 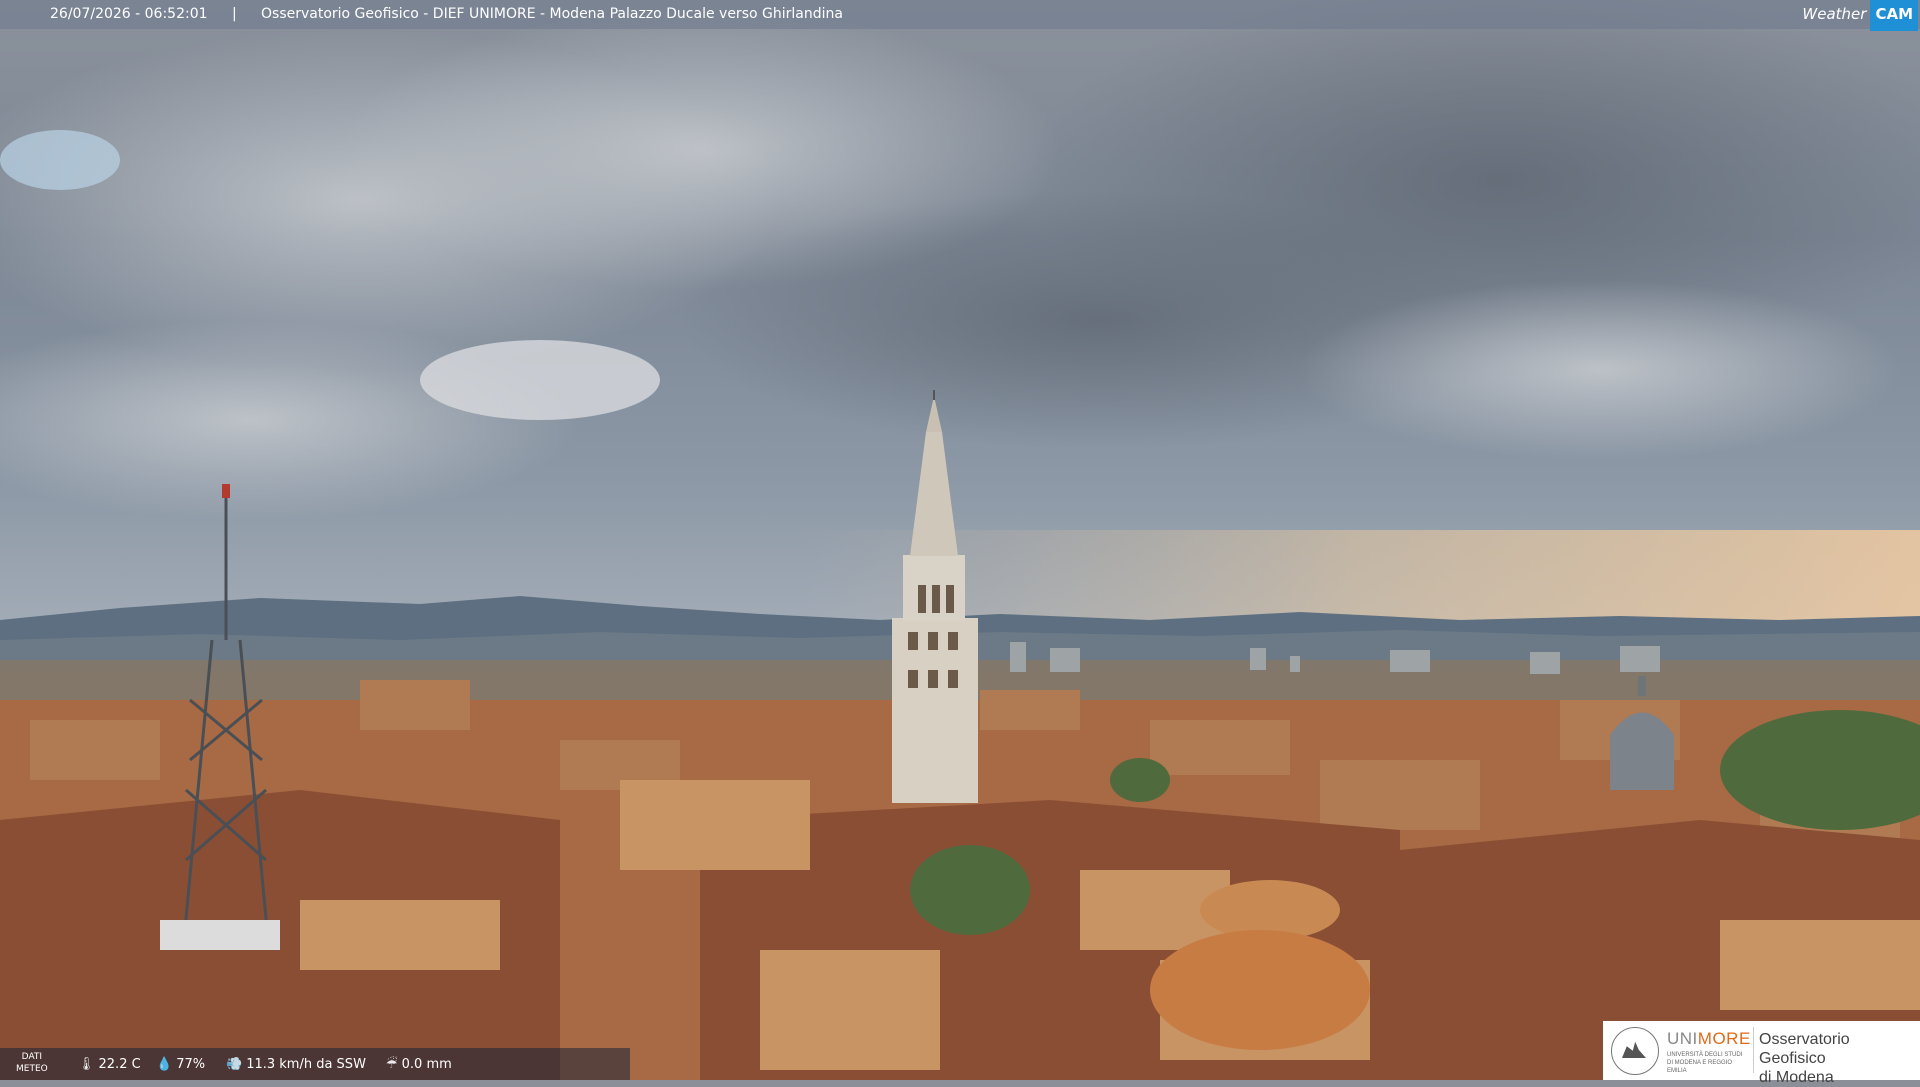 What do you see at coordinates (1635, 1051) in the screenshot?
I see `university-seal-icon` at bounding box center [1635, 1051].